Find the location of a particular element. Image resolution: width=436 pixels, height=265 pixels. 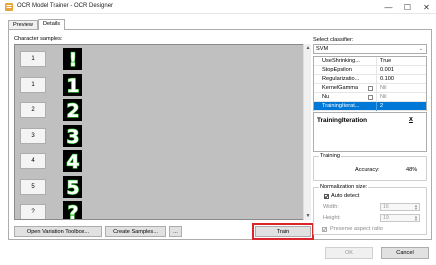

accuracy-value: 48% is located at coordinates (412, 170).